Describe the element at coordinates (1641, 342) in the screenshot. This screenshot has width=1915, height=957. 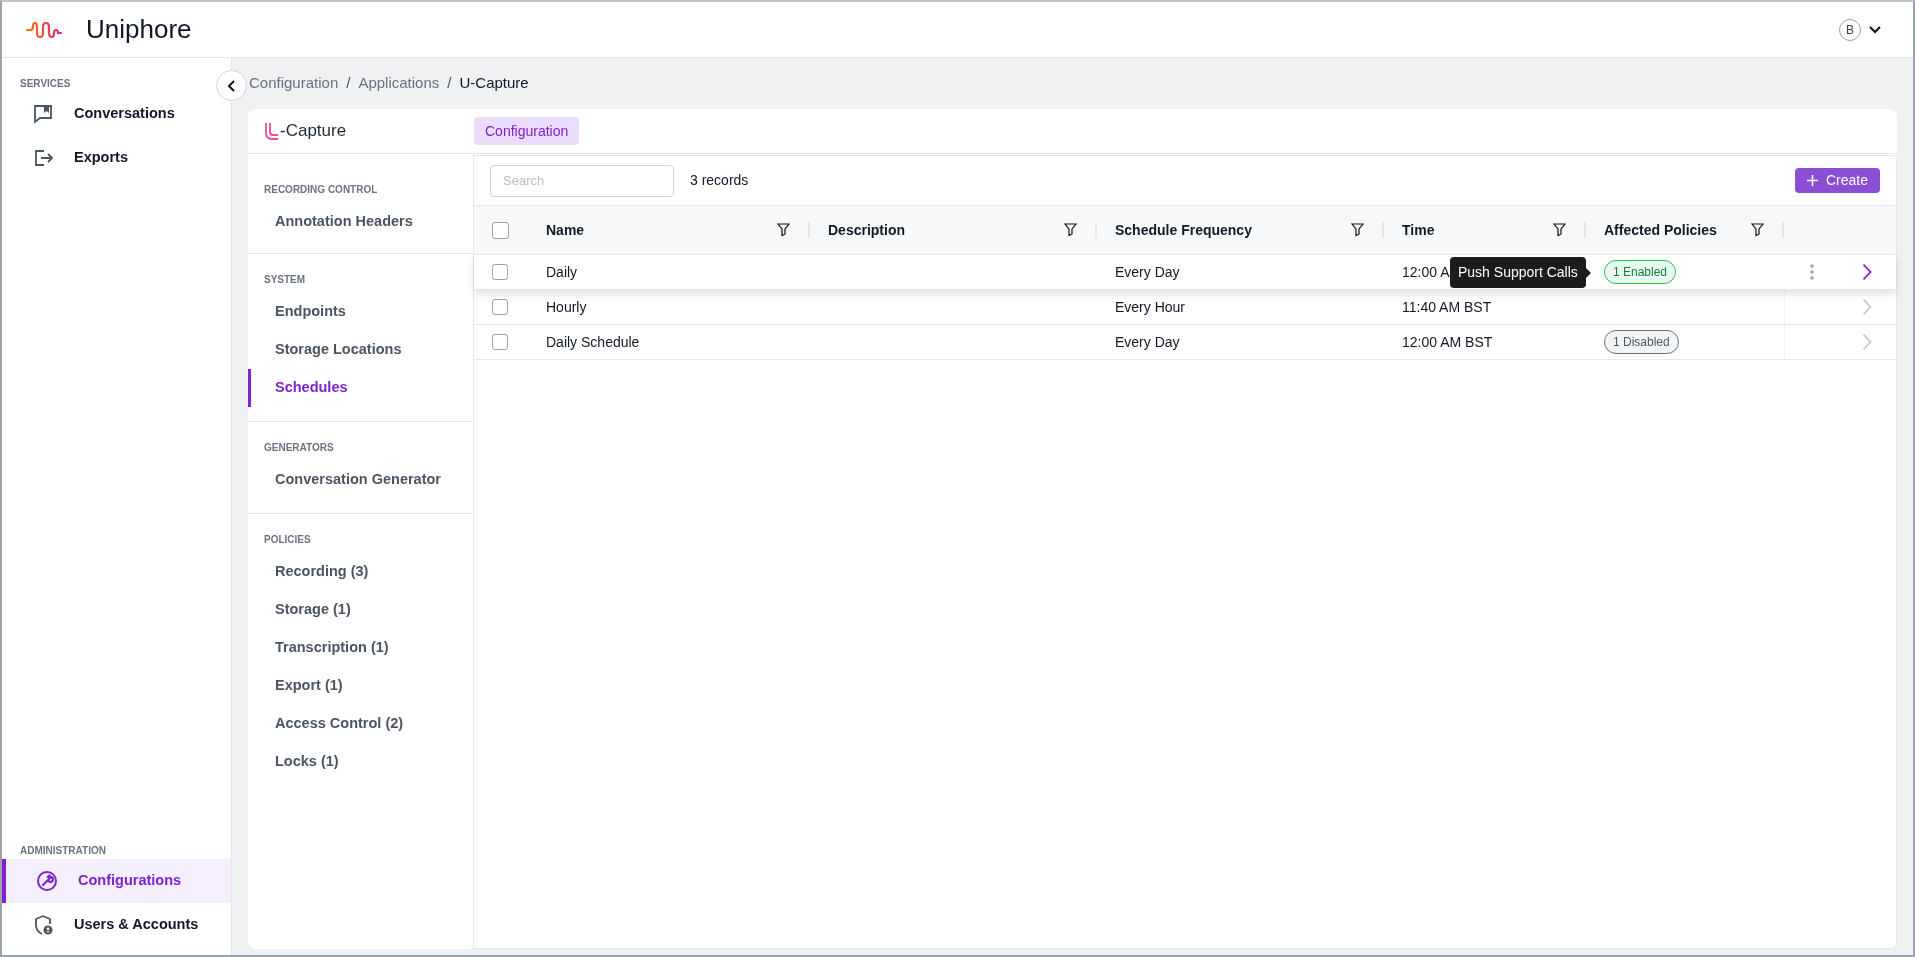
I see `policy-status-badge: 1 Disabled` at that location.